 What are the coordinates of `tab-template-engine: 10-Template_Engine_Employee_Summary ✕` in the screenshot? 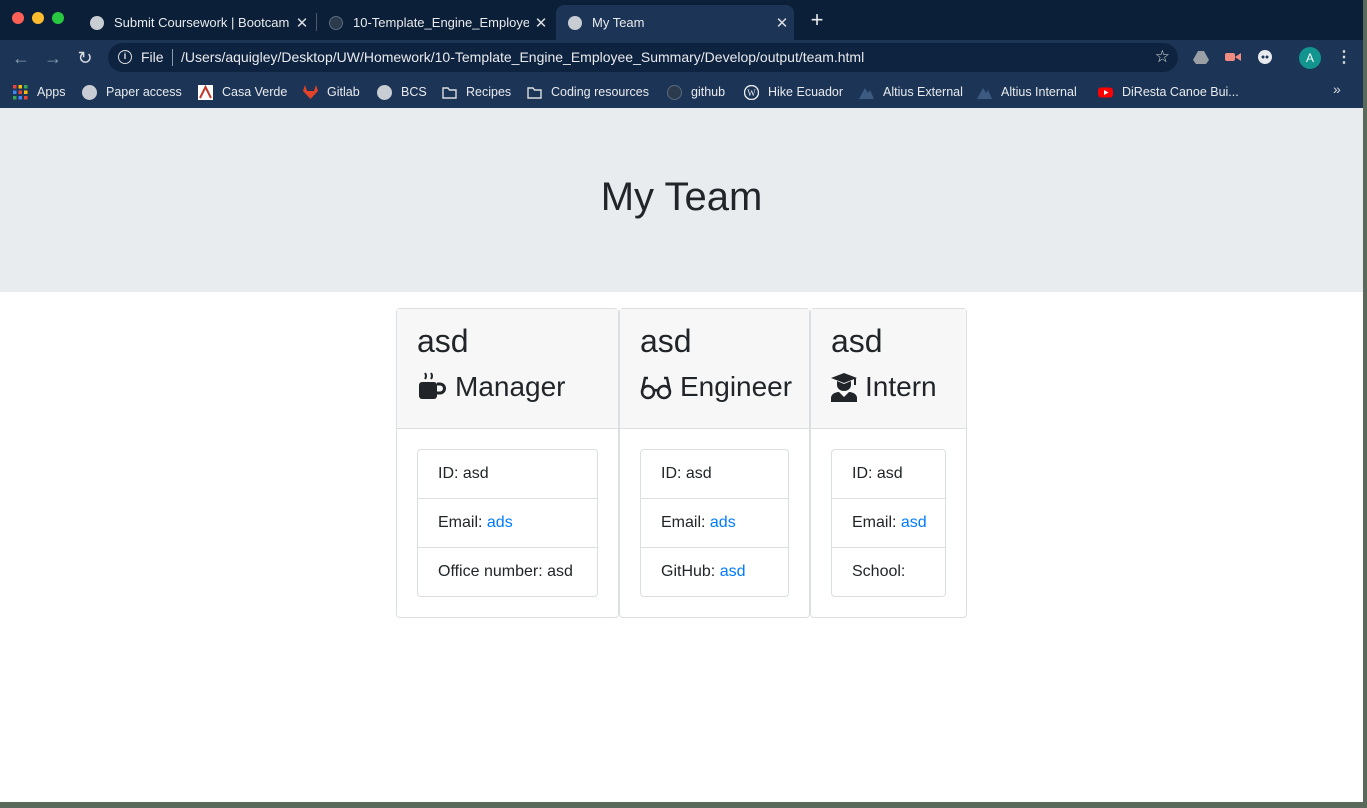 It's located at (435, 22).